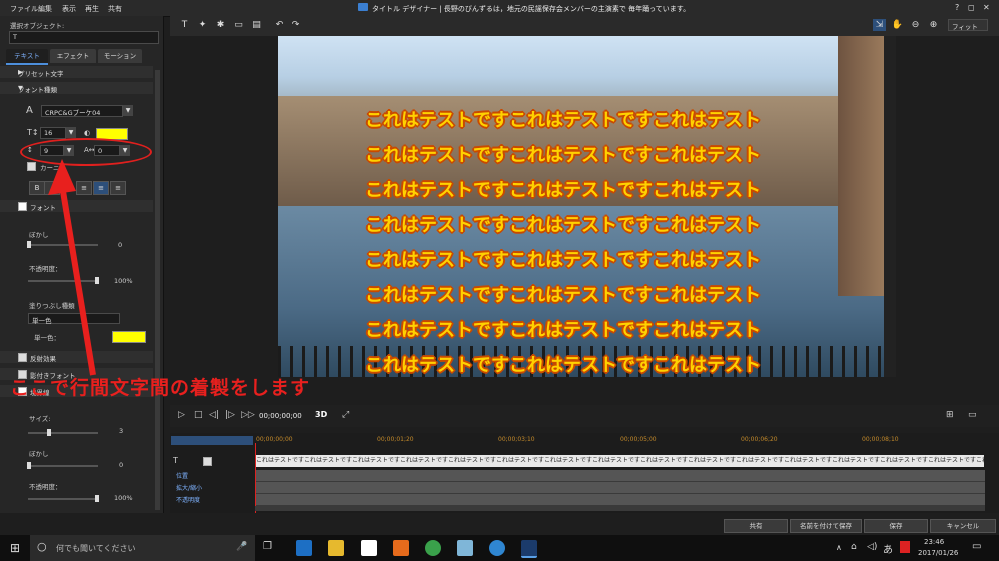 The width and height of the screenshot is (999, 561). I want to click on tab-text: テキスト, so click(27, 57).